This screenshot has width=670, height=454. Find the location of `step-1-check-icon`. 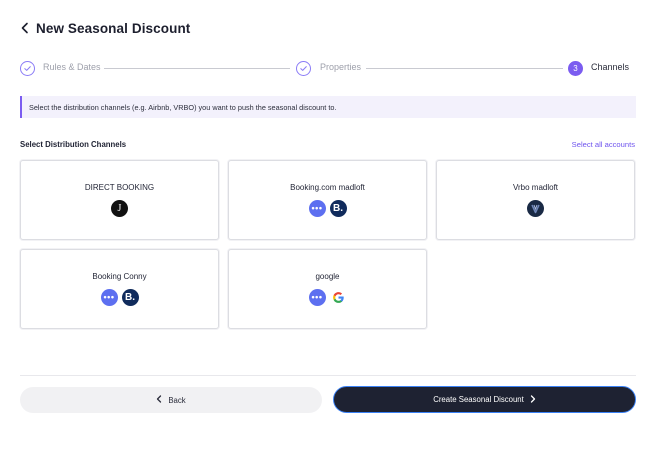

step-1-check-icon is located at coordinates (27, 68).